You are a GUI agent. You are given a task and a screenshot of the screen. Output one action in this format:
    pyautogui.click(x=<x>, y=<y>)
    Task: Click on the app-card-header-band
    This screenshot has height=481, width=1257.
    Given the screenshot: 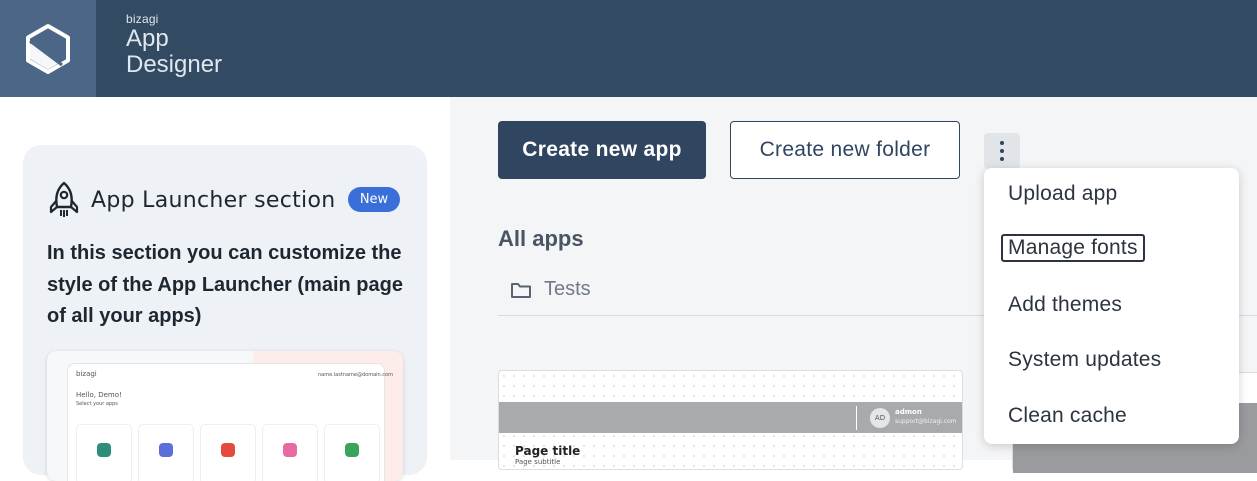 What is the action you would take?
    pyautogui.click(x=730, y=417)
    